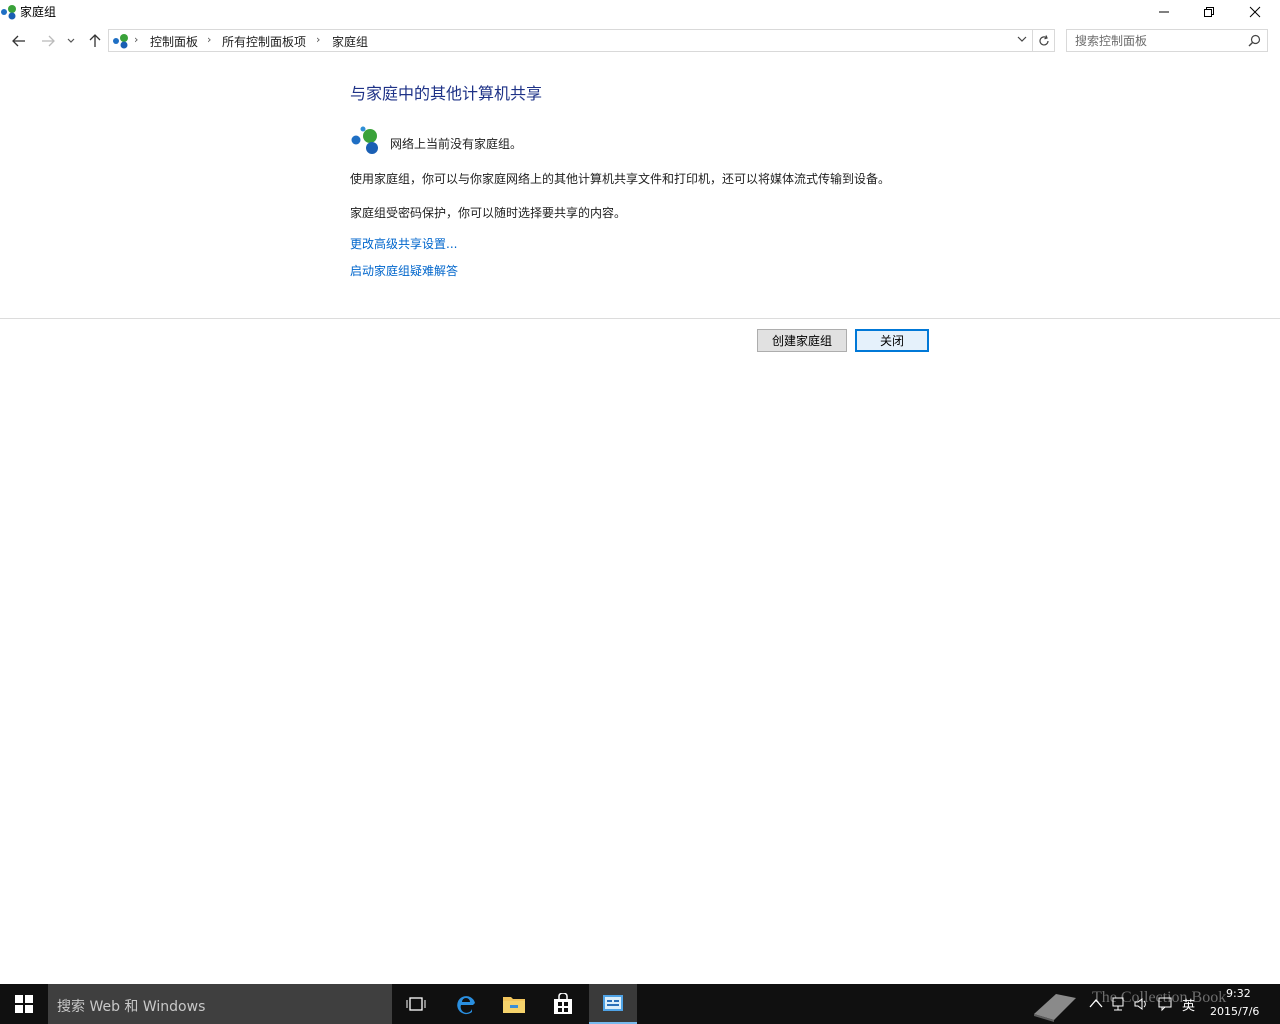  I want to click on navigation-bar: › 控制面板 › 所有控制面板项 › 家庭组, so click(640, 41).